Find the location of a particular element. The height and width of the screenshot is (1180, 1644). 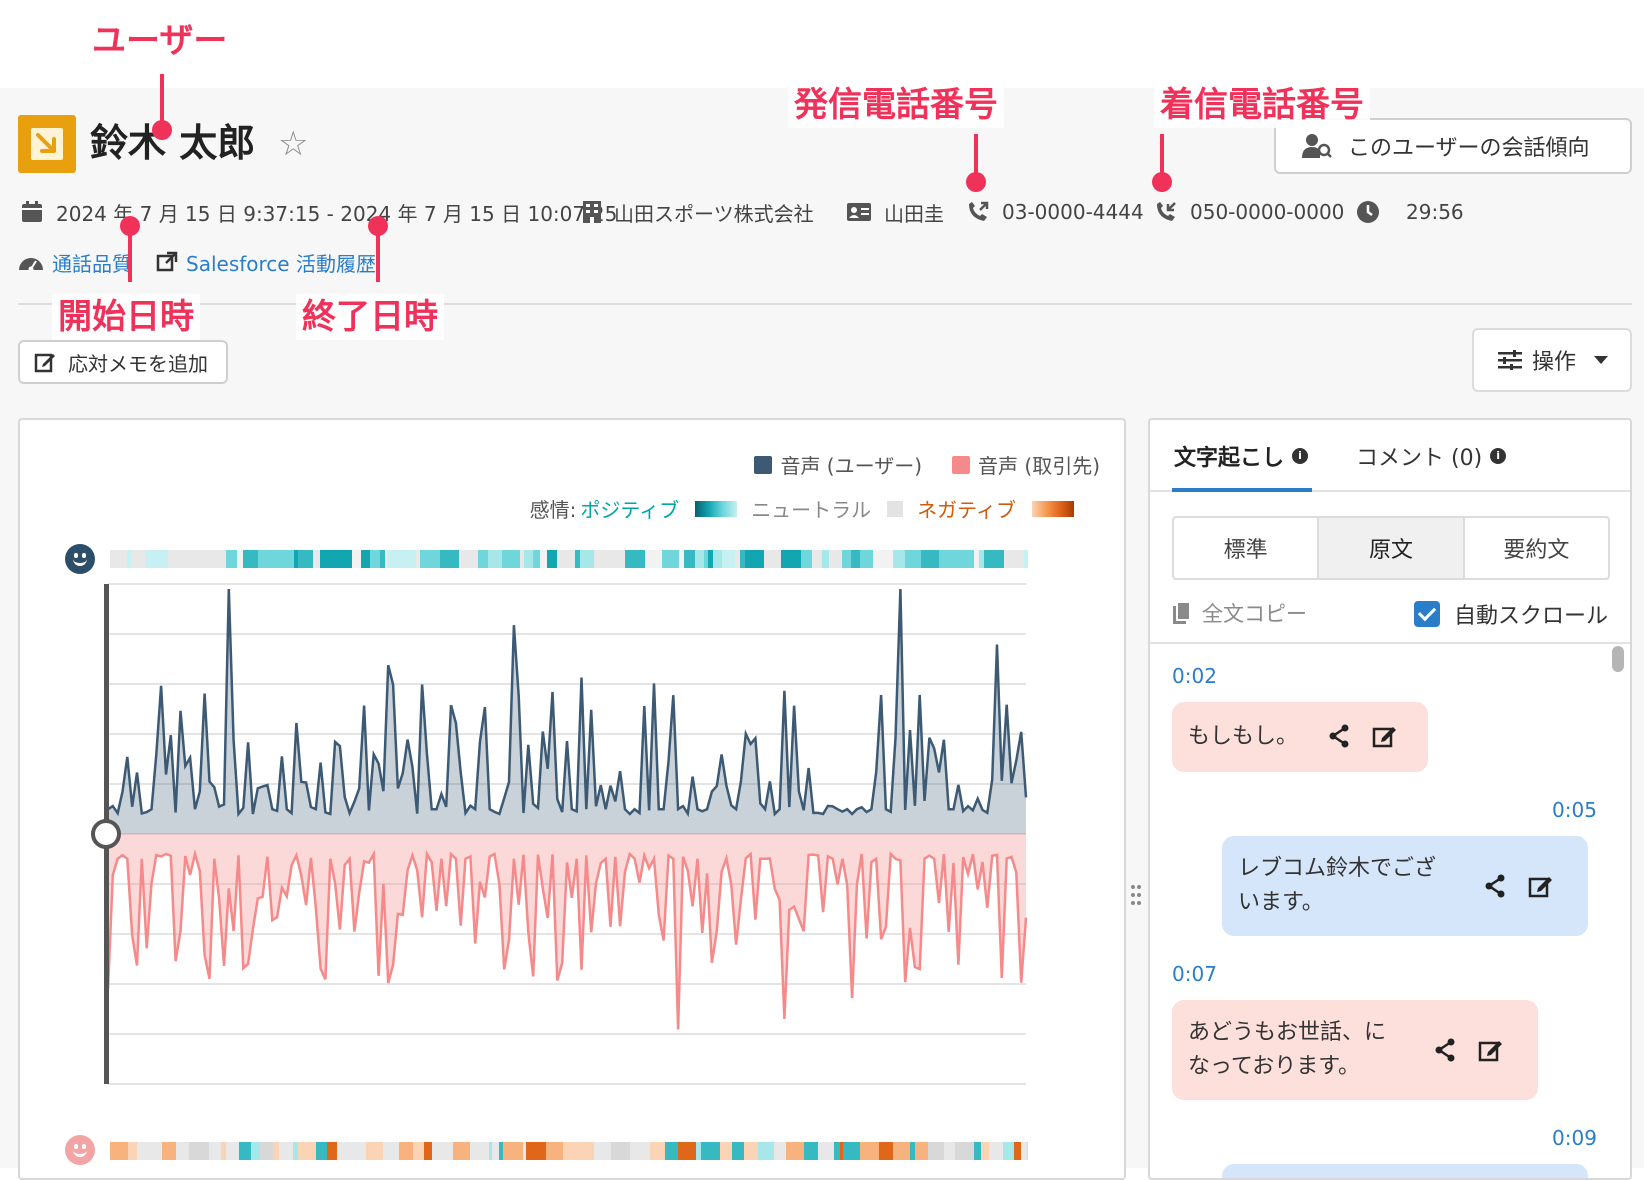

auto-scroll-toggle: 自動スクロール is located at coordinates (1510, 614).